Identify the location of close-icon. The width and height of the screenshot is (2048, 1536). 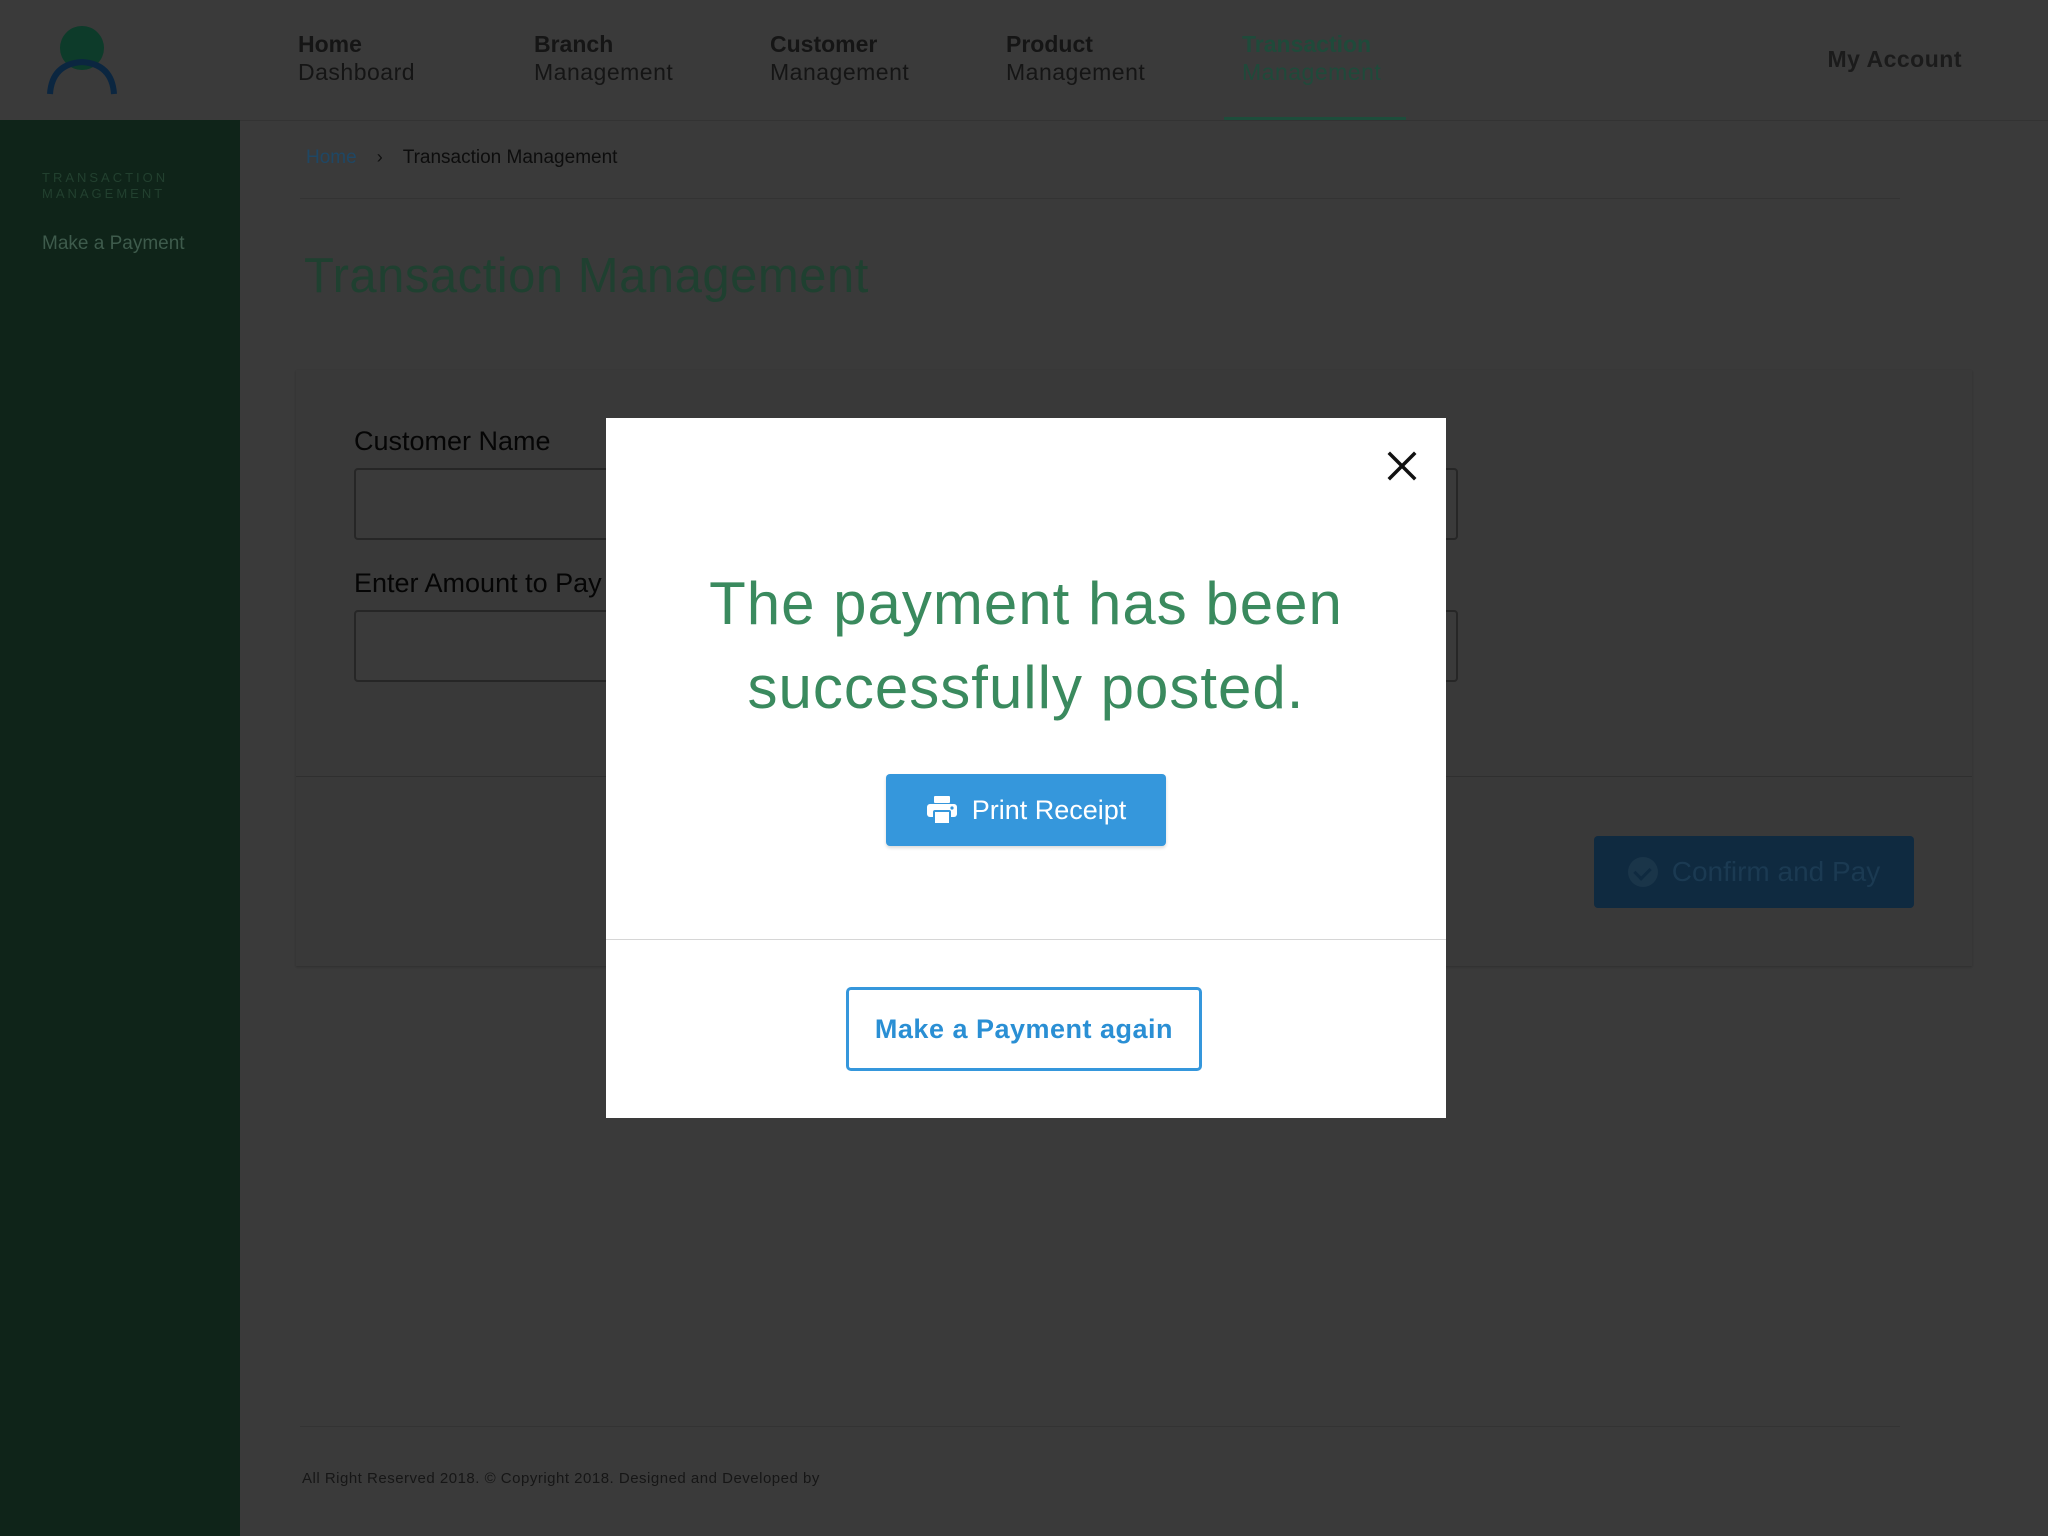
(1402, 466).